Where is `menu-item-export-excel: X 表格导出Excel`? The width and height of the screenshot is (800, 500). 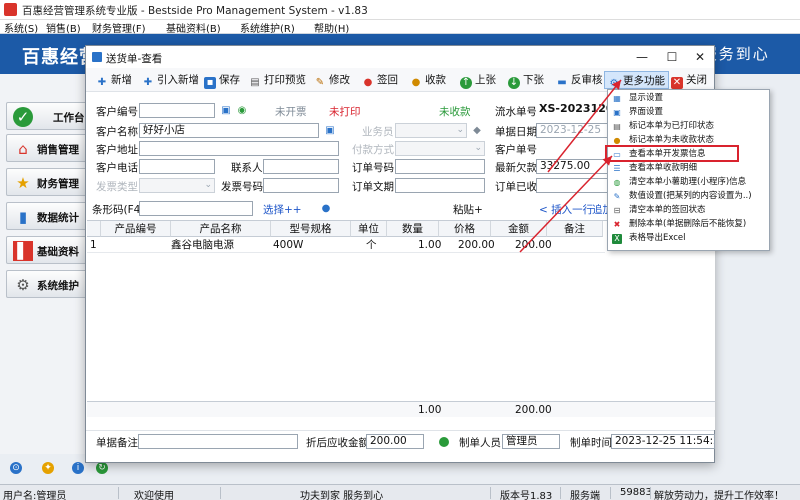 menu-item-export-excel: X 表格导出Excel is located at coordinates (688, 239).